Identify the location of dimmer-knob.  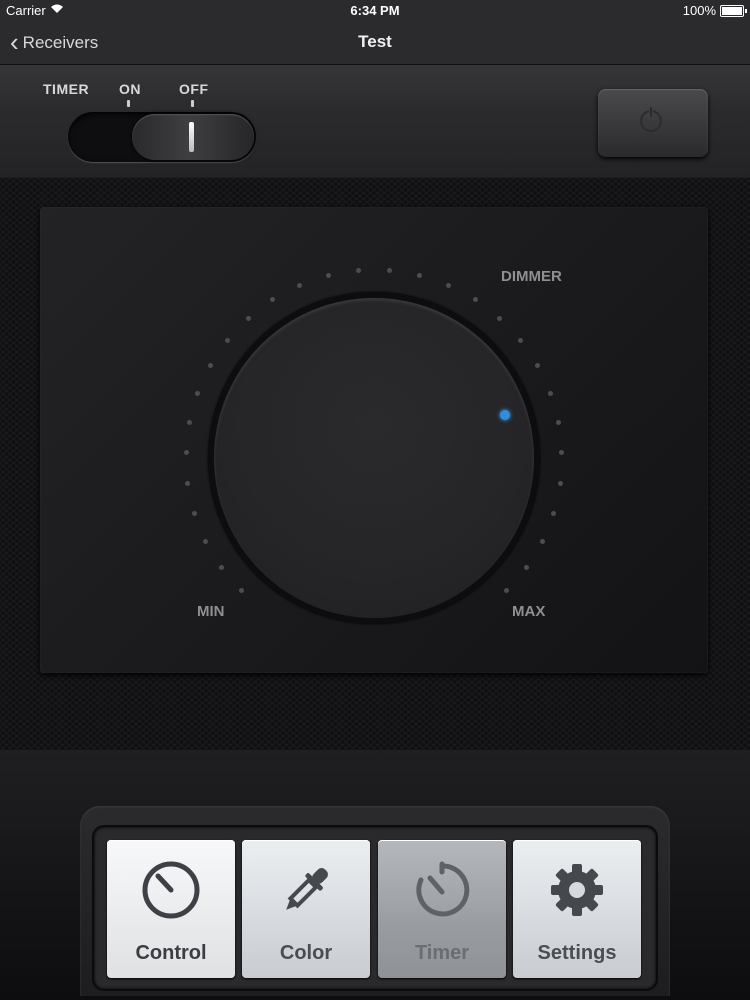
(374, 458).